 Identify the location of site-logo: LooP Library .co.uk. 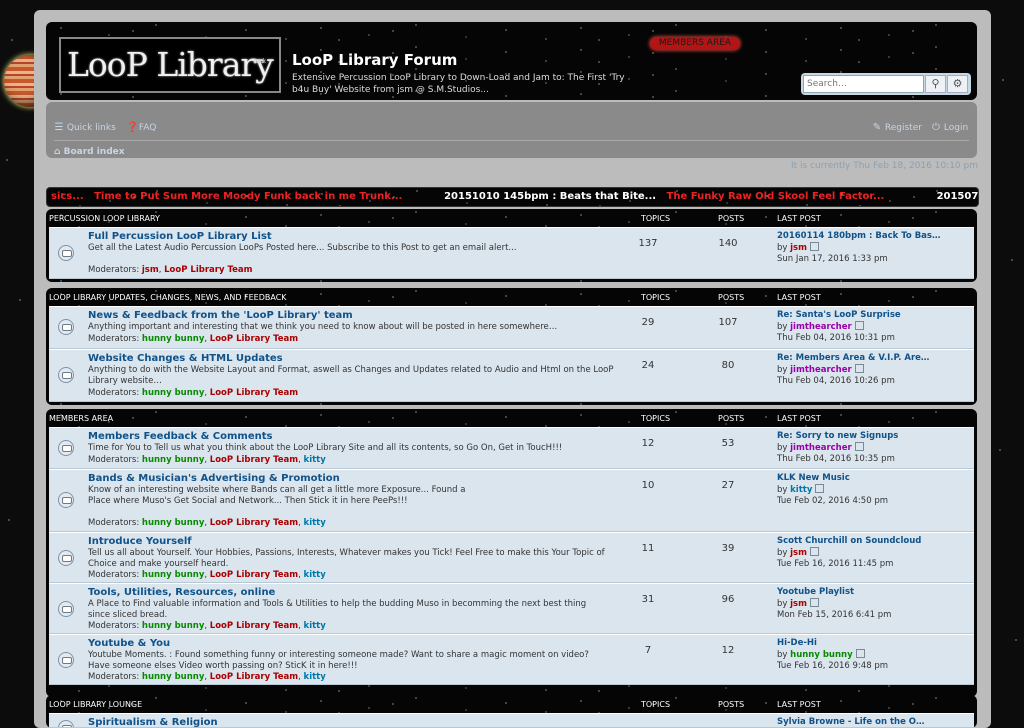
(170, 65).